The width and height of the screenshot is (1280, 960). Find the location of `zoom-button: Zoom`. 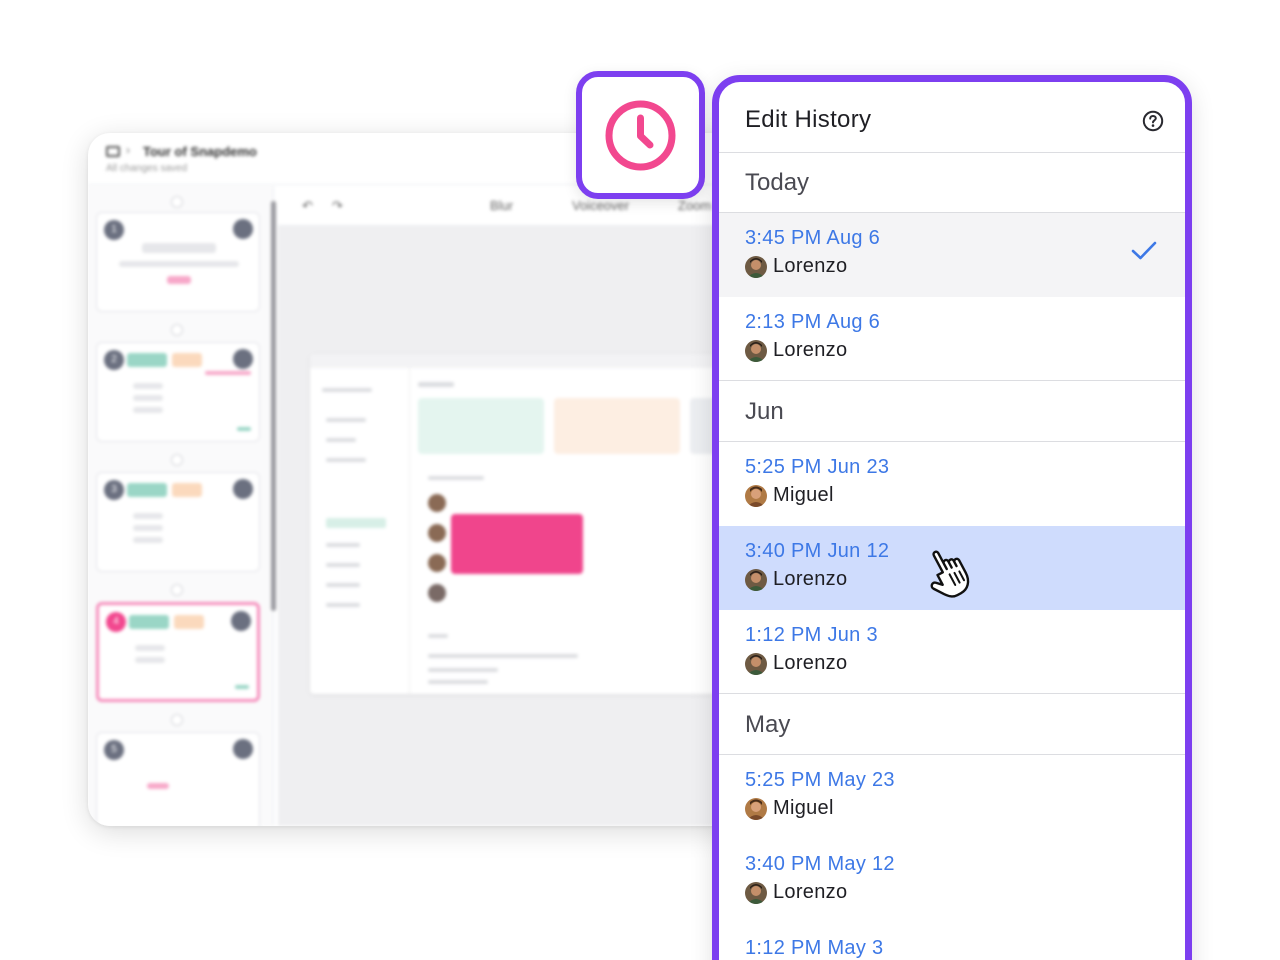

zoom-button: Zoom is located at coordinates (694, 205).